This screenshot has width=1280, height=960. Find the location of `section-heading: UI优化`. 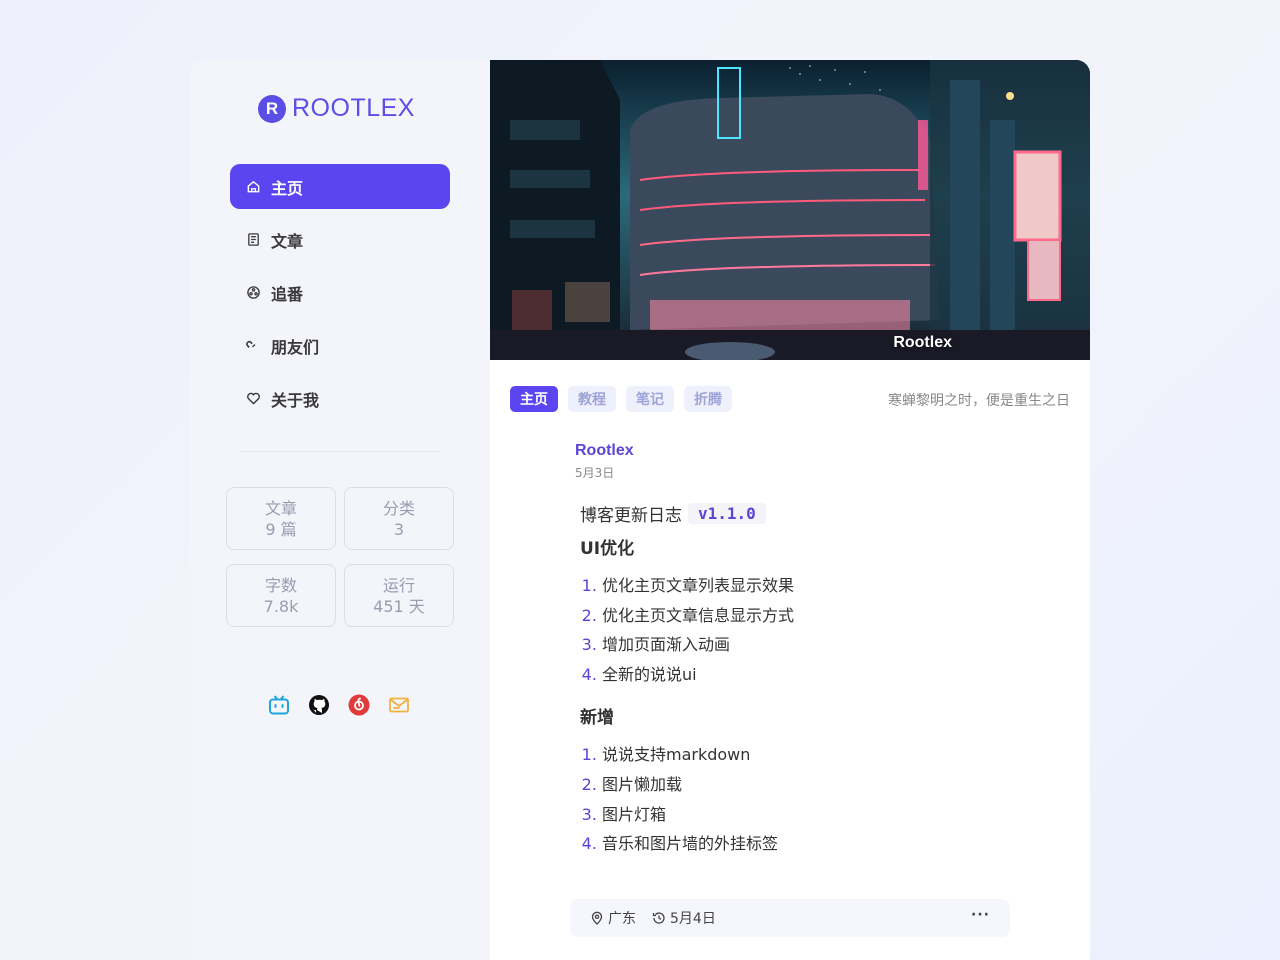

section-heading: UI优化 is located at coordinates (607, 549).